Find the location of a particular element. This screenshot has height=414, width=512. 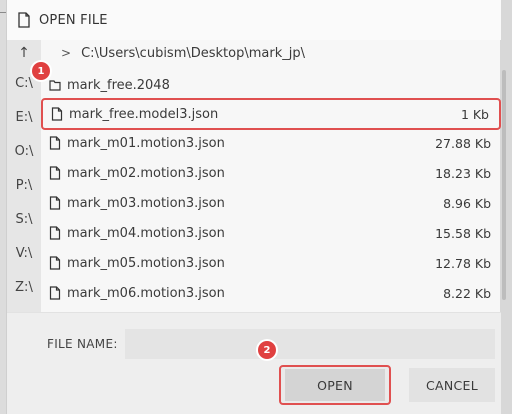

file-size: 1 Kb is located at coordinates (474, 114).